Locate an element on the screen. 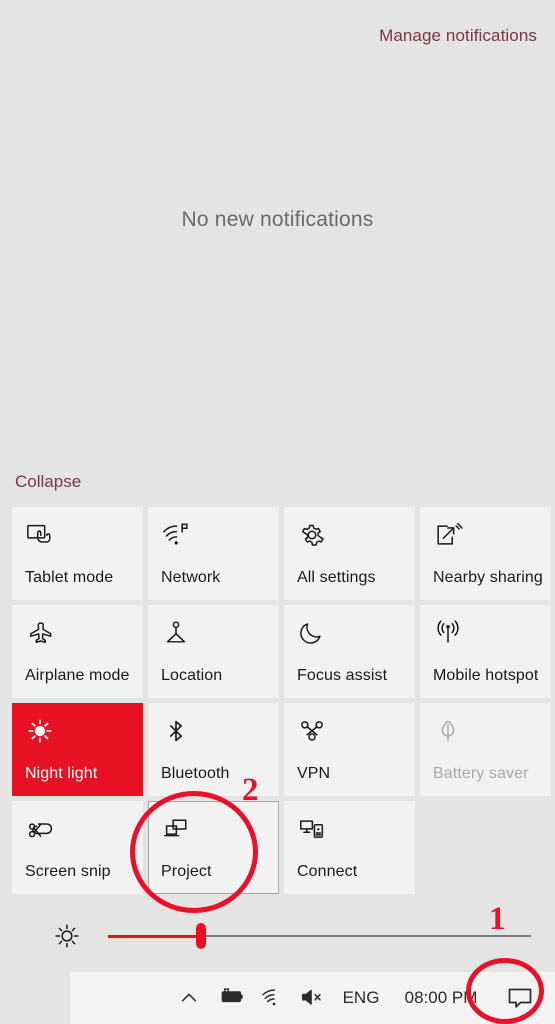 The height and width of the screenshot is (1024, 555). quick-action-tile-screen-snip: Screen snip is located at coordinates (77, 847).